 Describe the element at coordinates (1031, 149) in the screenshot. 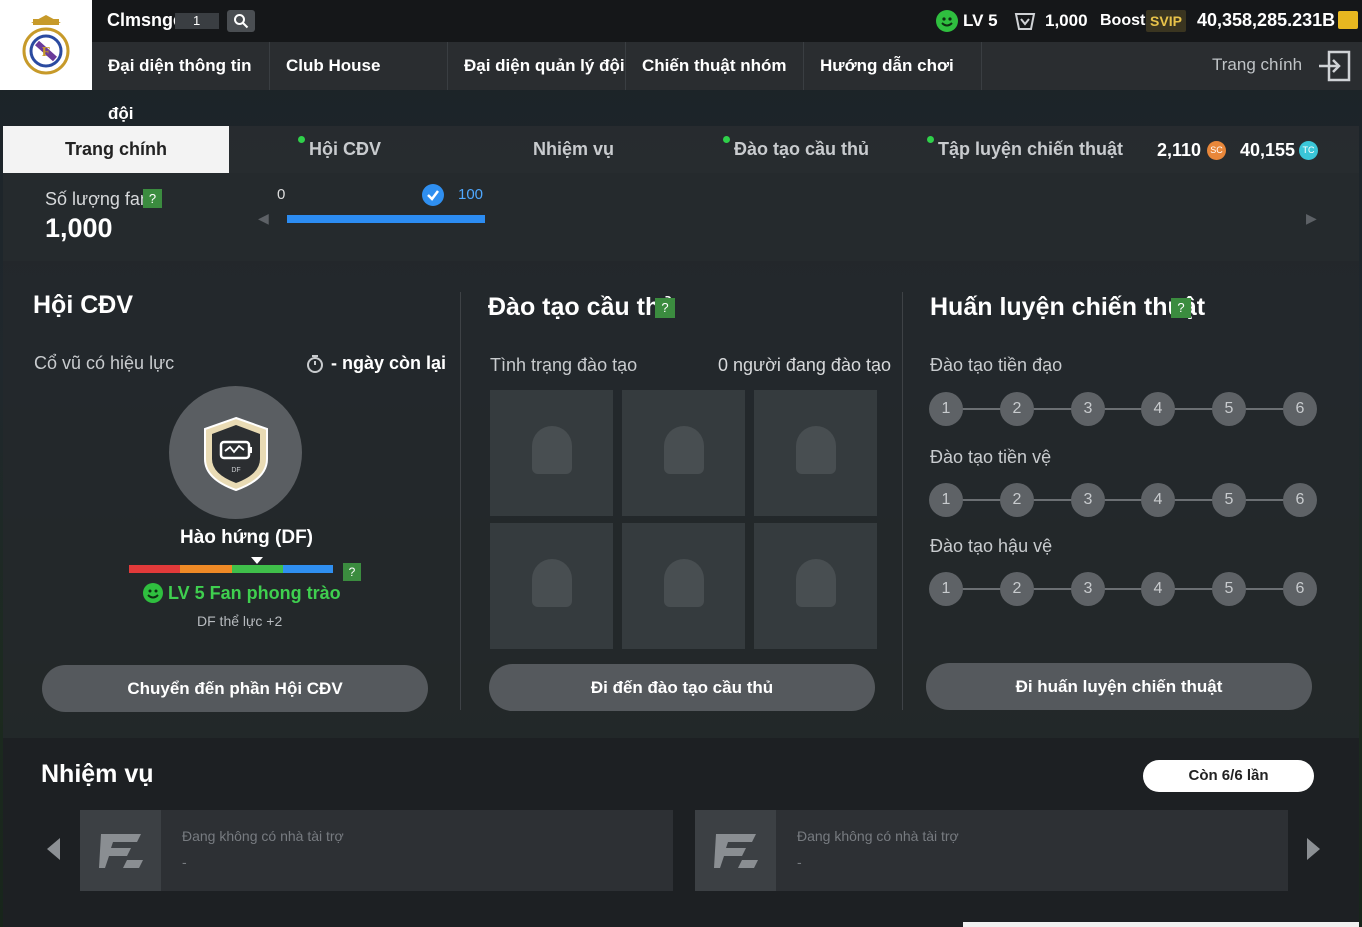

I see `tab-label: Tập luyện chiến thuật` at that location.